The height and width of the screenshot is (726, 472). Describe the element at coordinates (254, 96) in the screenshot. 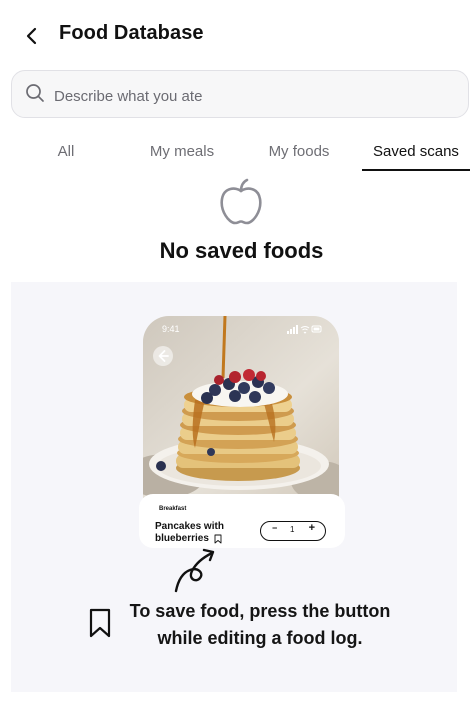

I see `search-input` at that location.